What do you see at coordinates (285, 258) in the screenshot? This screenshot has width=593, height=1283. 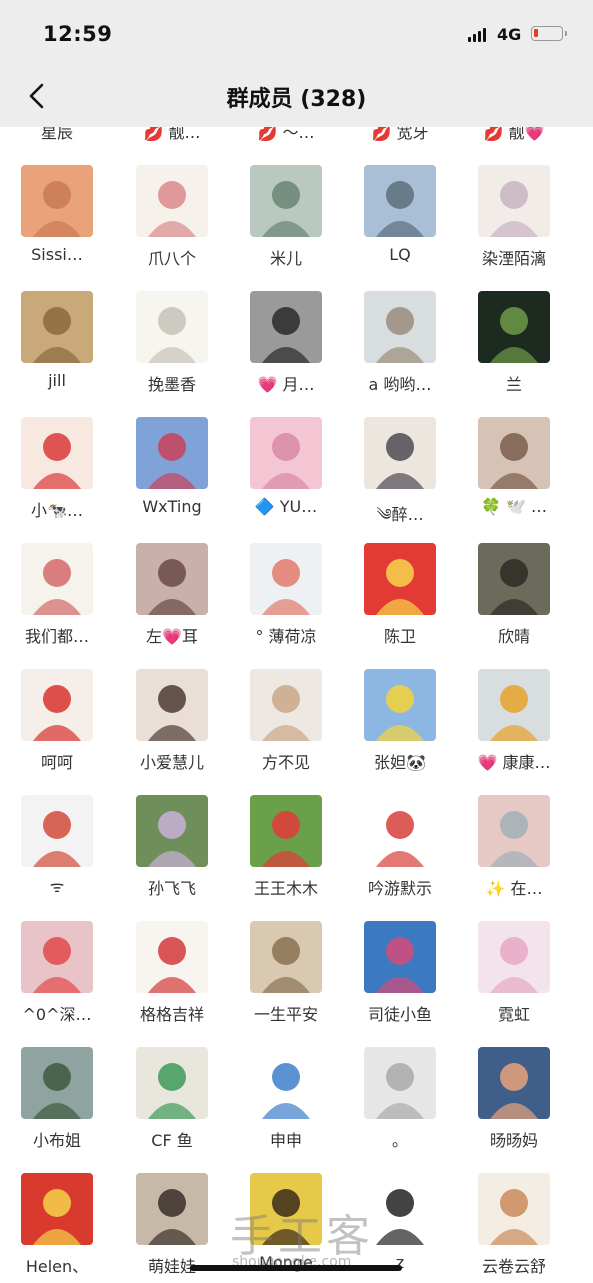 I see `member-name: 米儿` at bounding box center [285, 258].